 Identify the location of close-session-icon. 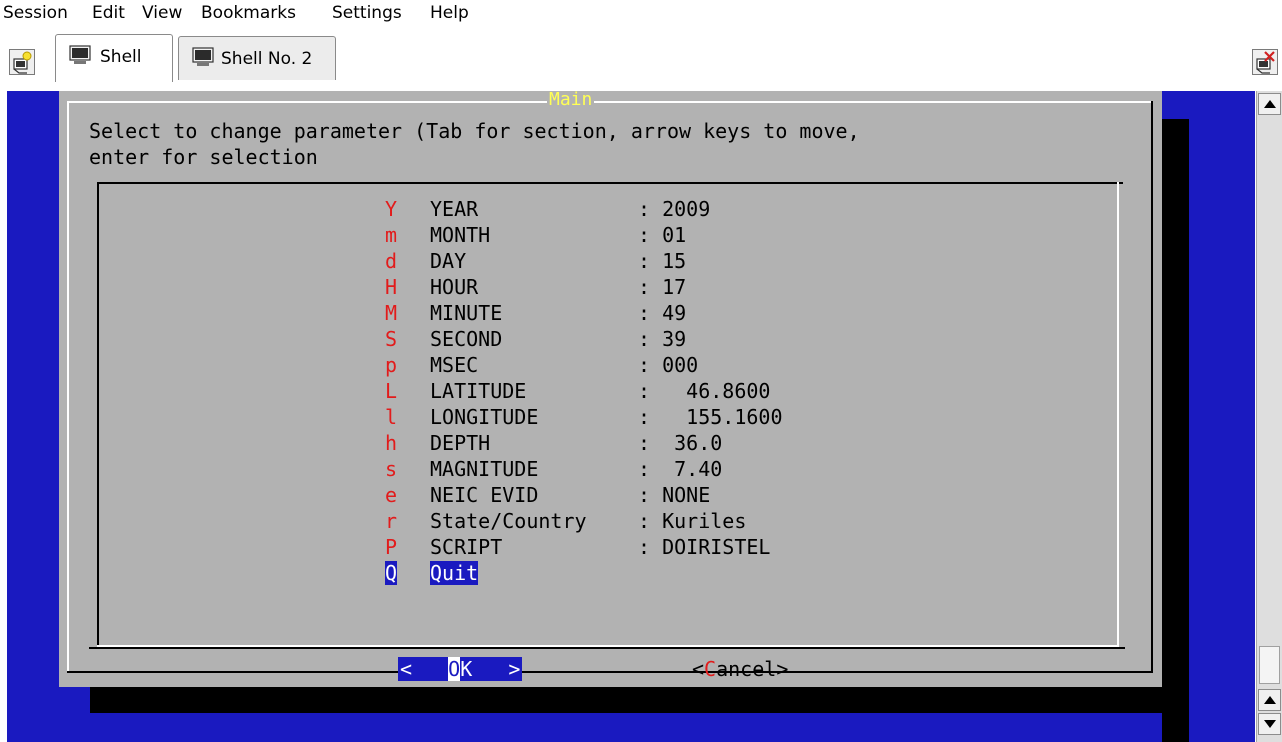
(1265, 62).